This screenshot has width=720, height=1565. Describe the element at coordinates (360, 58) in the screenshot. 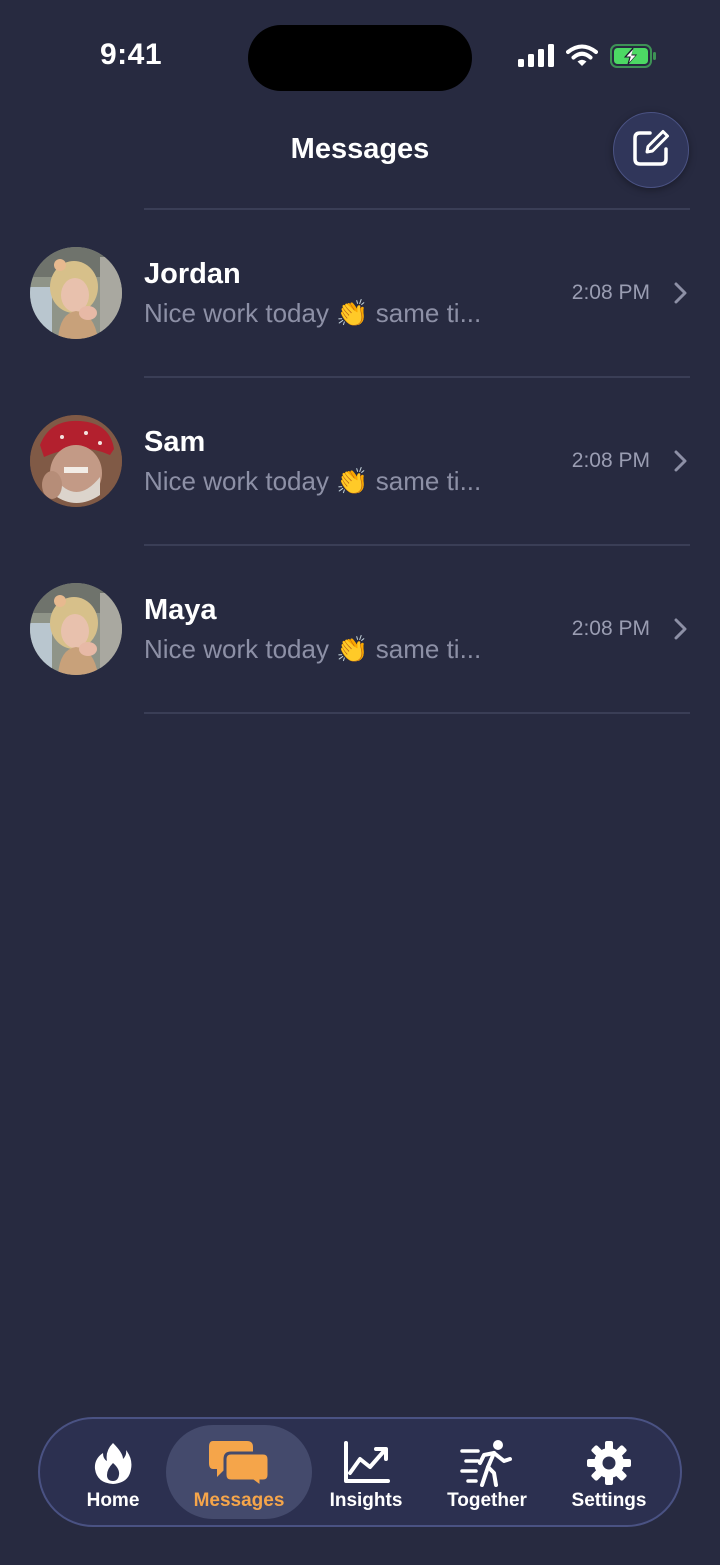

I see `dynamic-island` at that location.